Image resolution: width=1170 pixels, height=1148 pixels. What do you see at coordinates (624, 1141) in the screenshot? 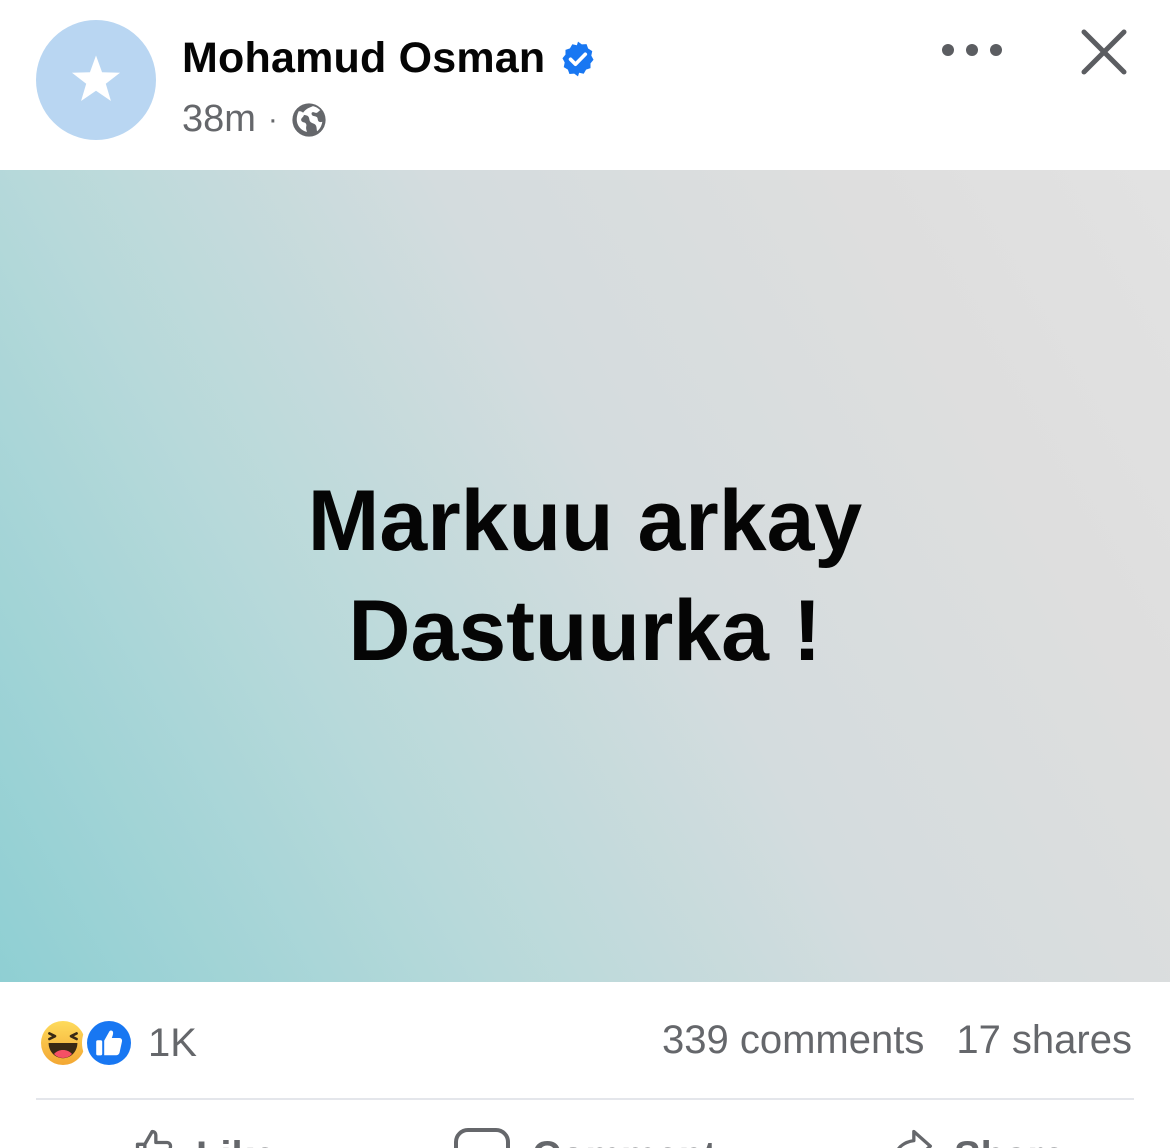
I see `comment-label: Comment` at bounding box center [624, 1141].